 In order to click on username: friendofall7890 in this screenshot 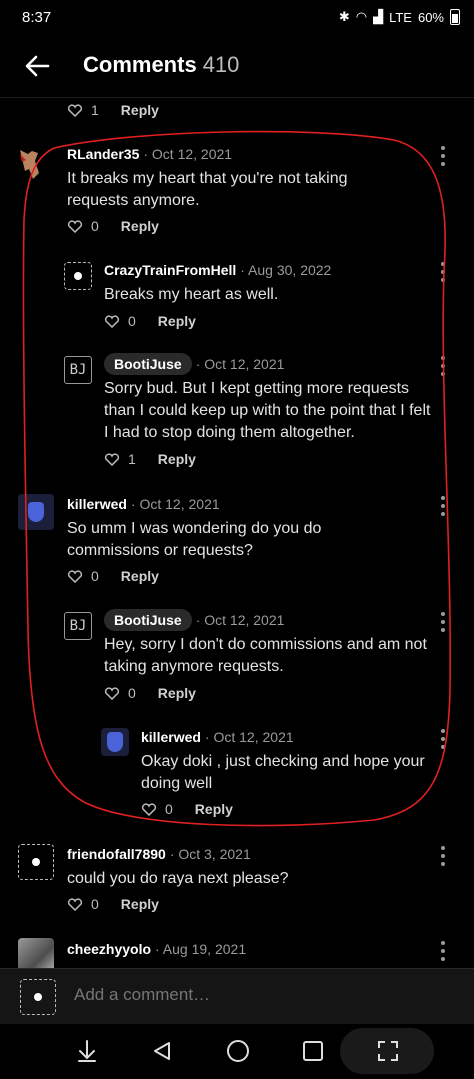, I will do `click(116, 854)`.